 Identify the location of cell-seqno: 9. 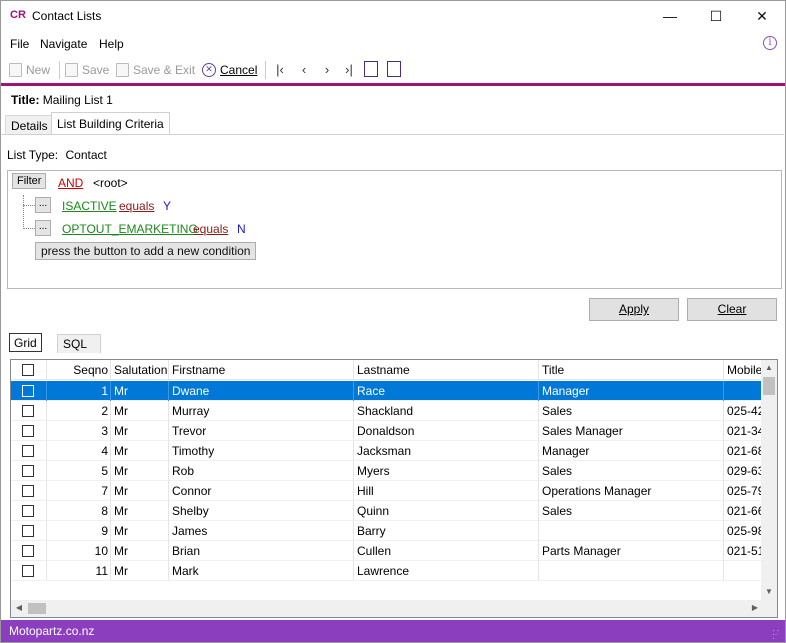
(79, 531).